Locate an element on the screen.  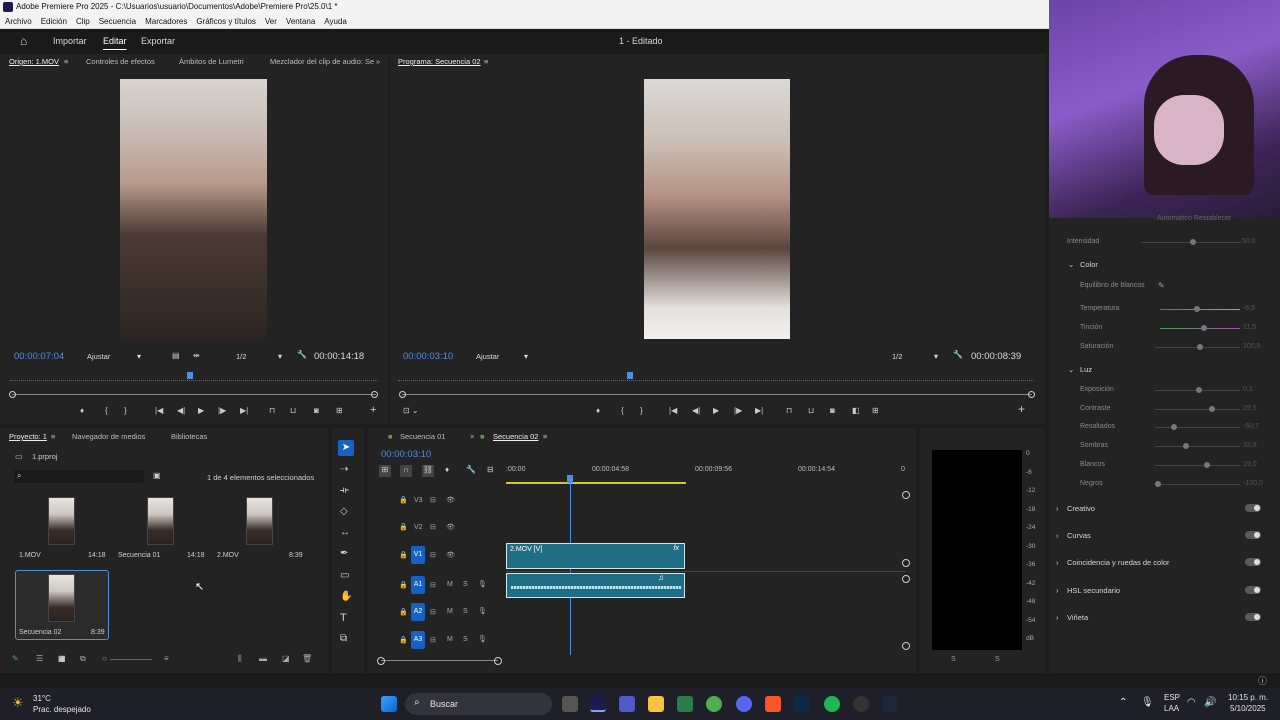
timeline-zoom-bar is located at coordinates (439, 660).